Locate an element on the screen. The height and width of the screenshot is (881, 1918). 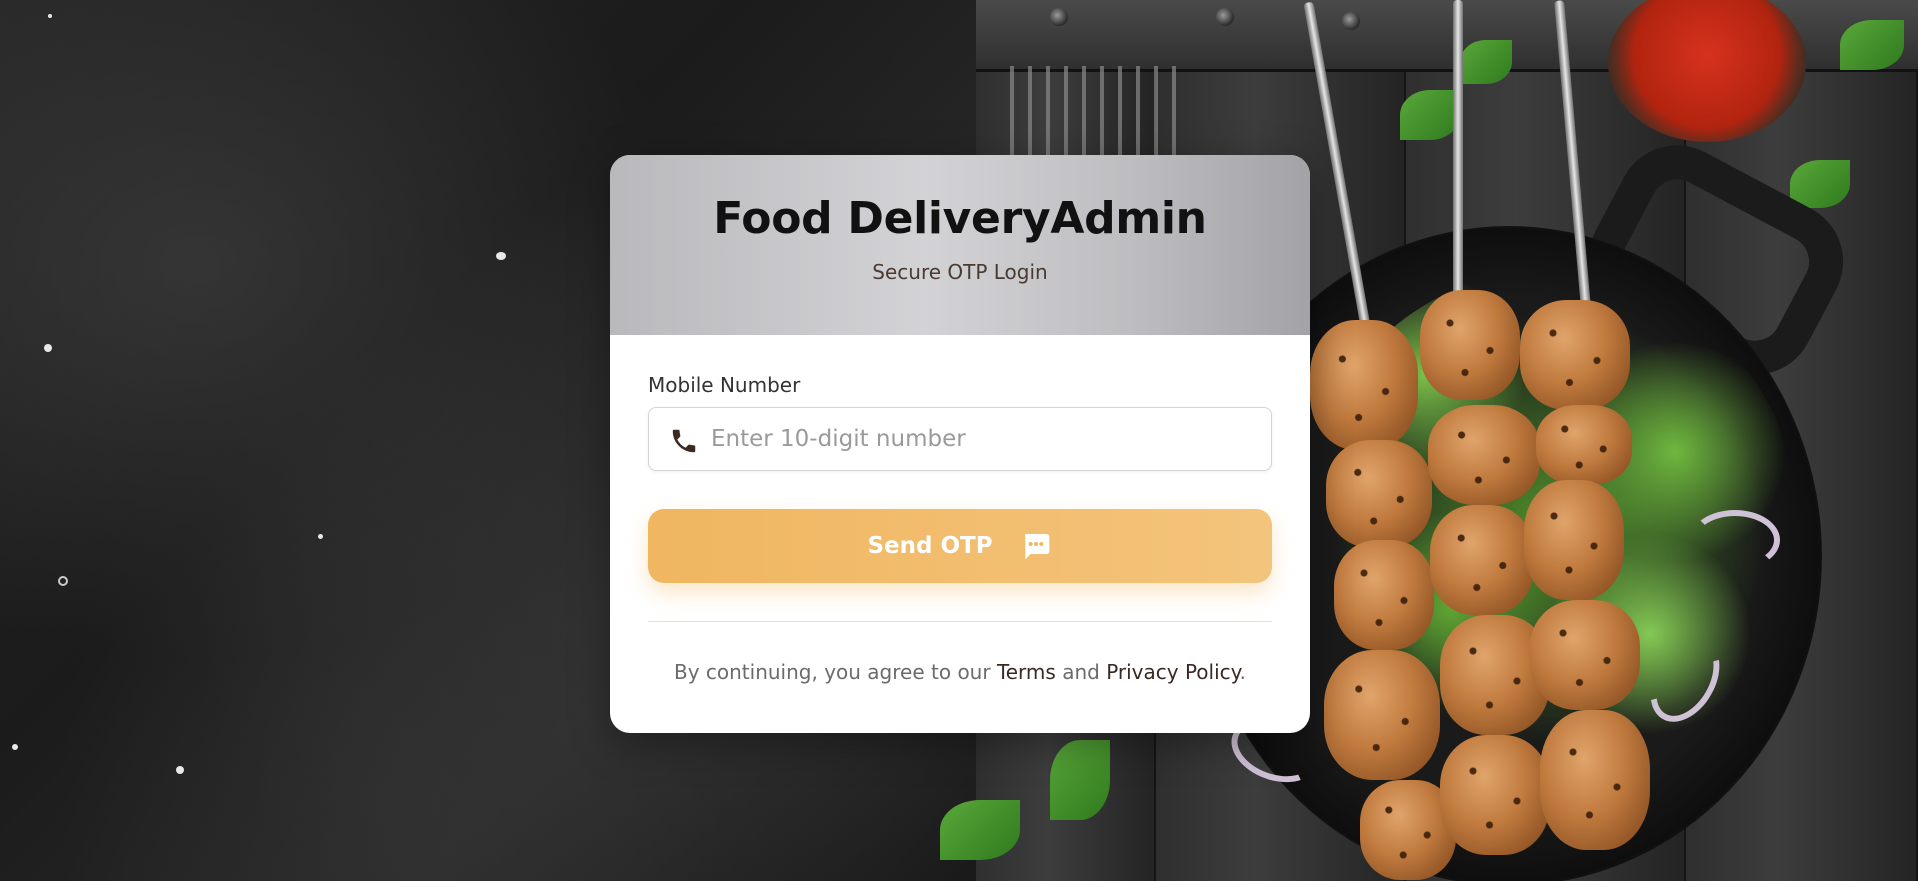
login-subtitle: Secure OTP Login is located at coordinates (960, 272).